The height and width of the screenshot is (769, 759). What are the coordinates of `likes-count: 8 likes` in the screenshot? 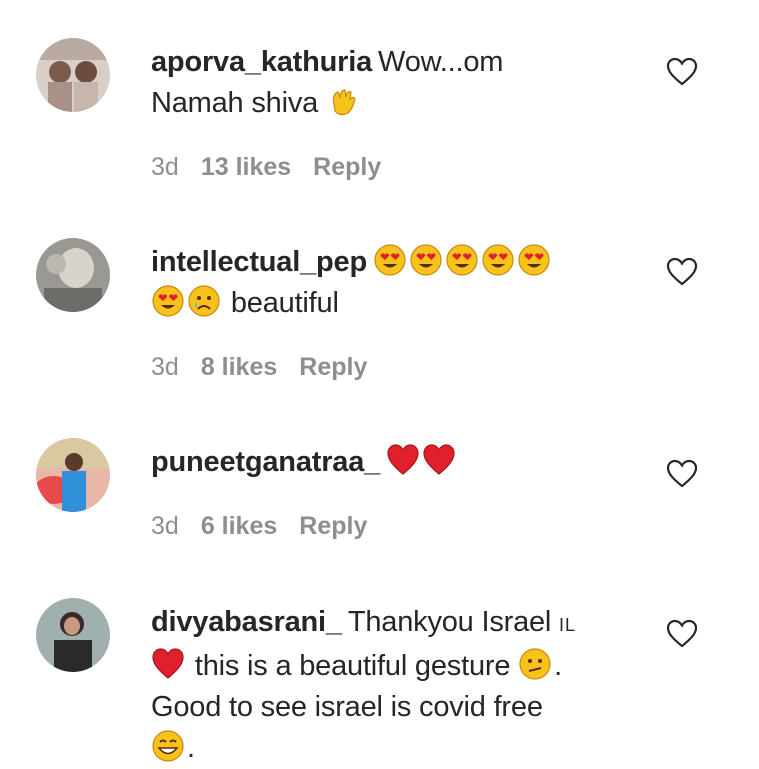 It's located at (239, 367).